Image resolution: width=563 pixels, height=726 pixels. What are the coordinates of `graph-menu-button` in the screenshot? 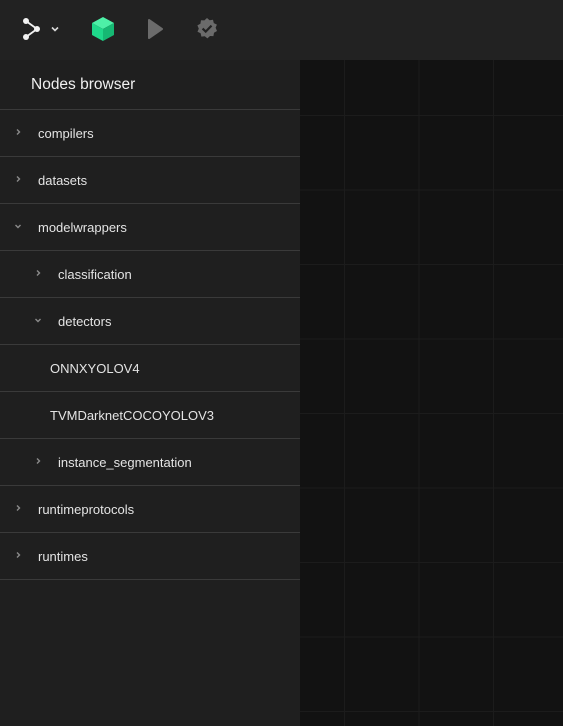 It's located at (32, 29).